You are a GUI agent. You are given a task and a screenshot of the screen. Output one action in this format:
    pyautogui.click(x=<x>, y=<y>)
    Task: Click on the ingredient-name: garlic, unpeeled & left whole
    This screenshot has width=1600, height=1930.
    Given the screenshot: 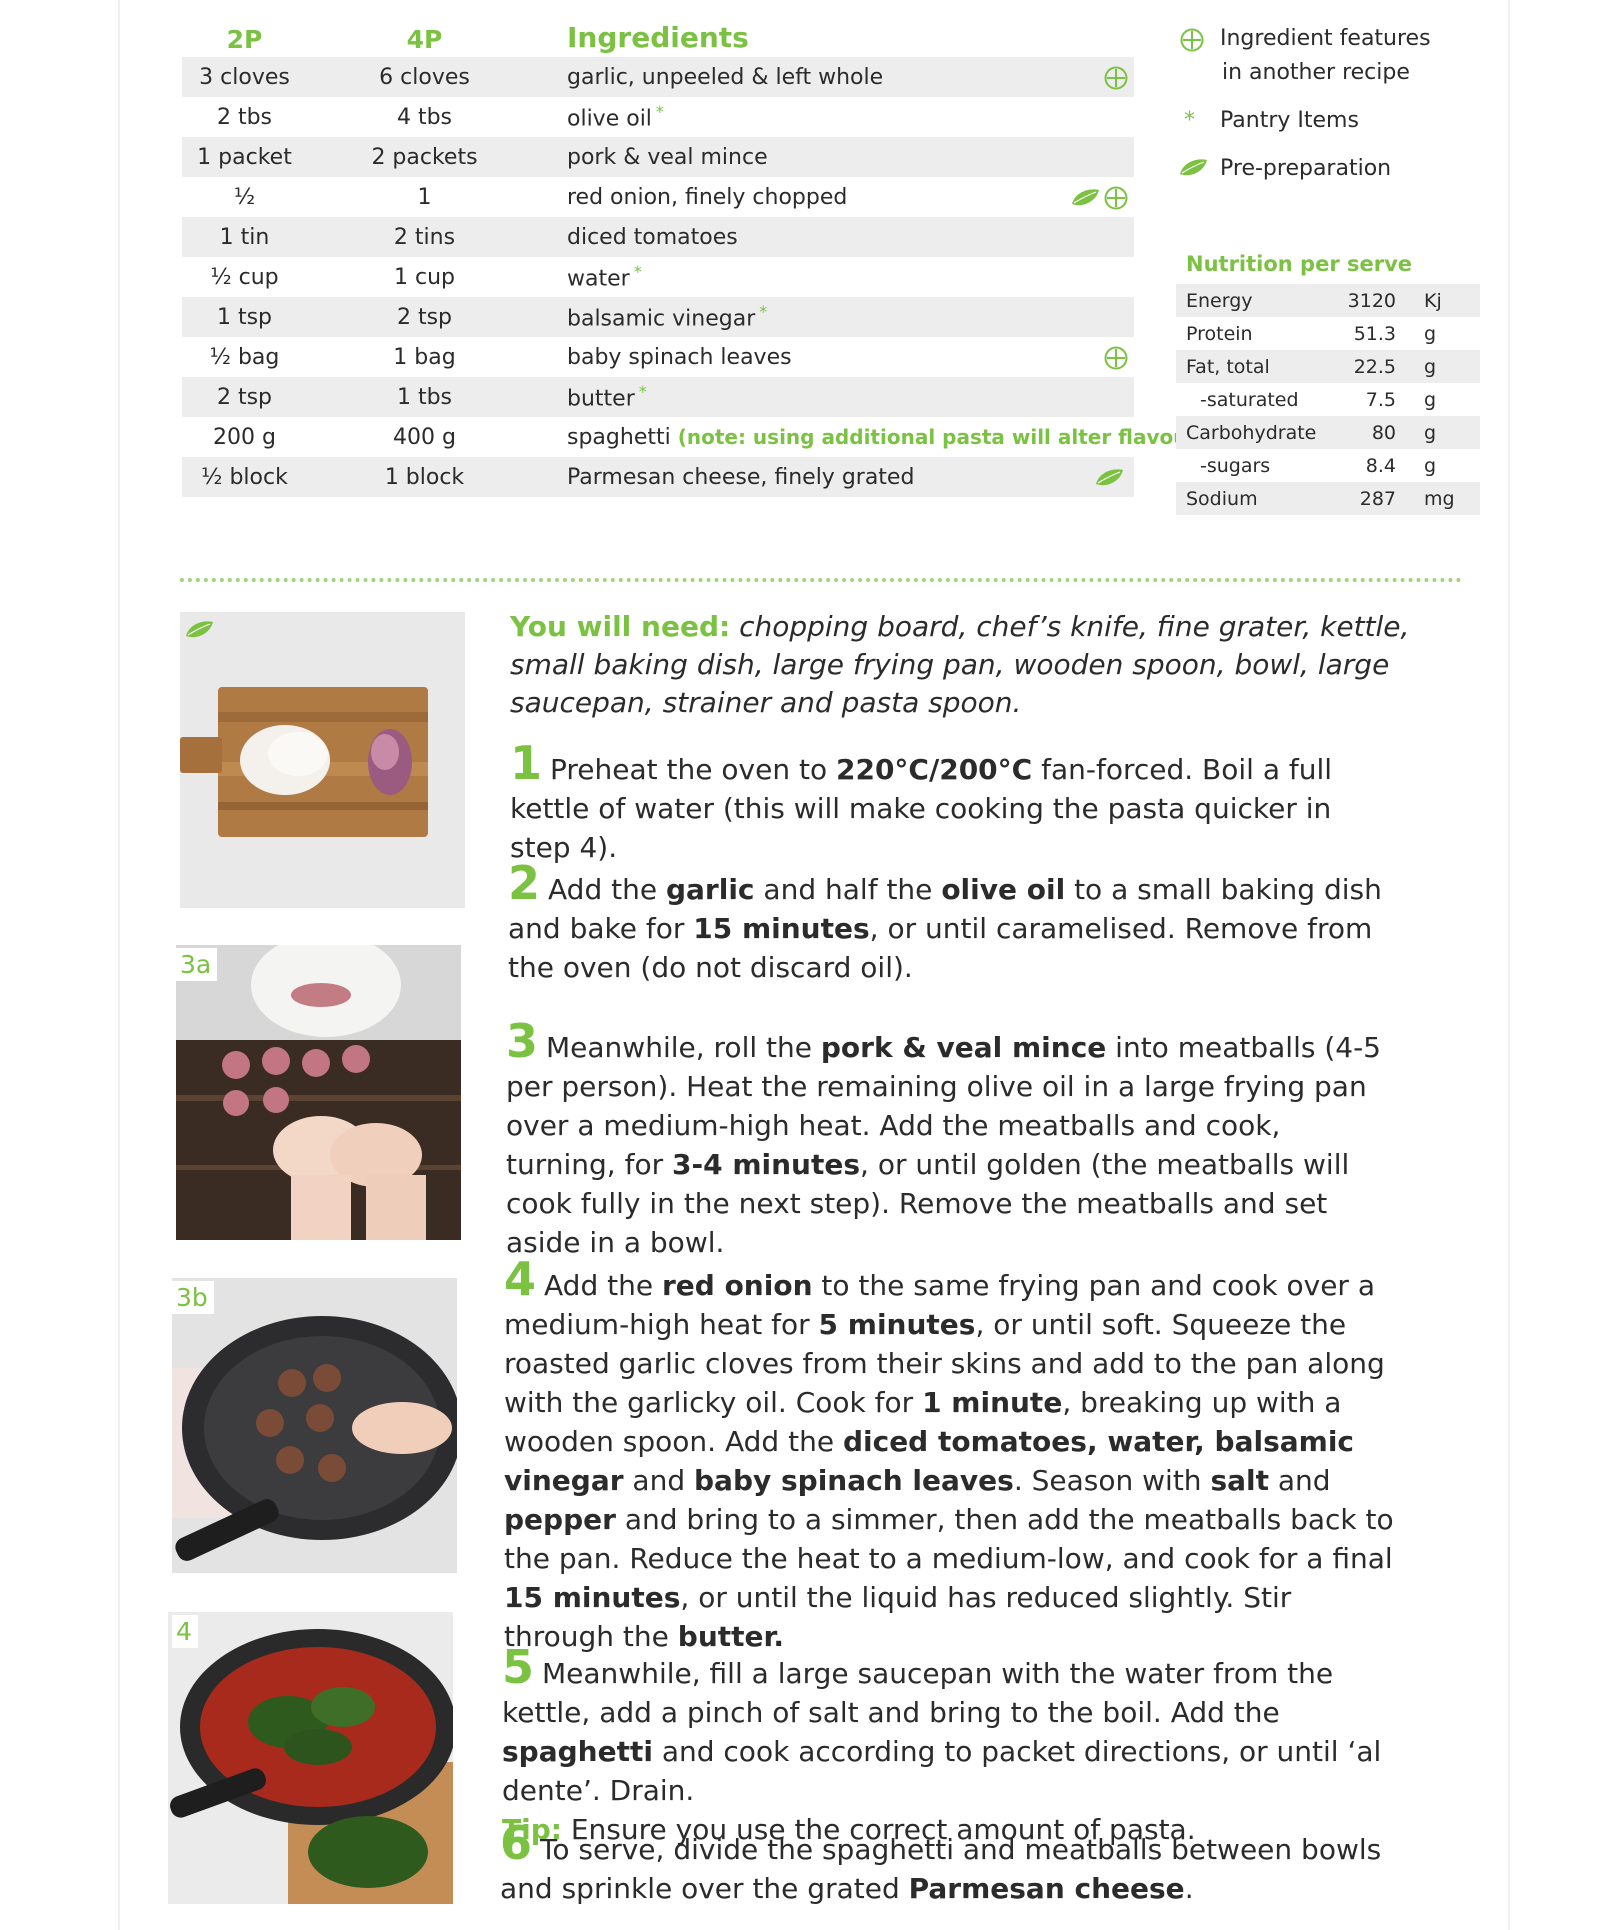 What is the action you would take?
    pyautogui.click(x=725, y=77)
    